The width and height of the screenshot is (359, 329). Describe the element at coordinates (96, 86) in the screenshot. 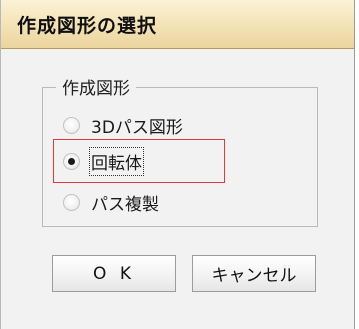

I see `group-label: 作成図形` at that location.